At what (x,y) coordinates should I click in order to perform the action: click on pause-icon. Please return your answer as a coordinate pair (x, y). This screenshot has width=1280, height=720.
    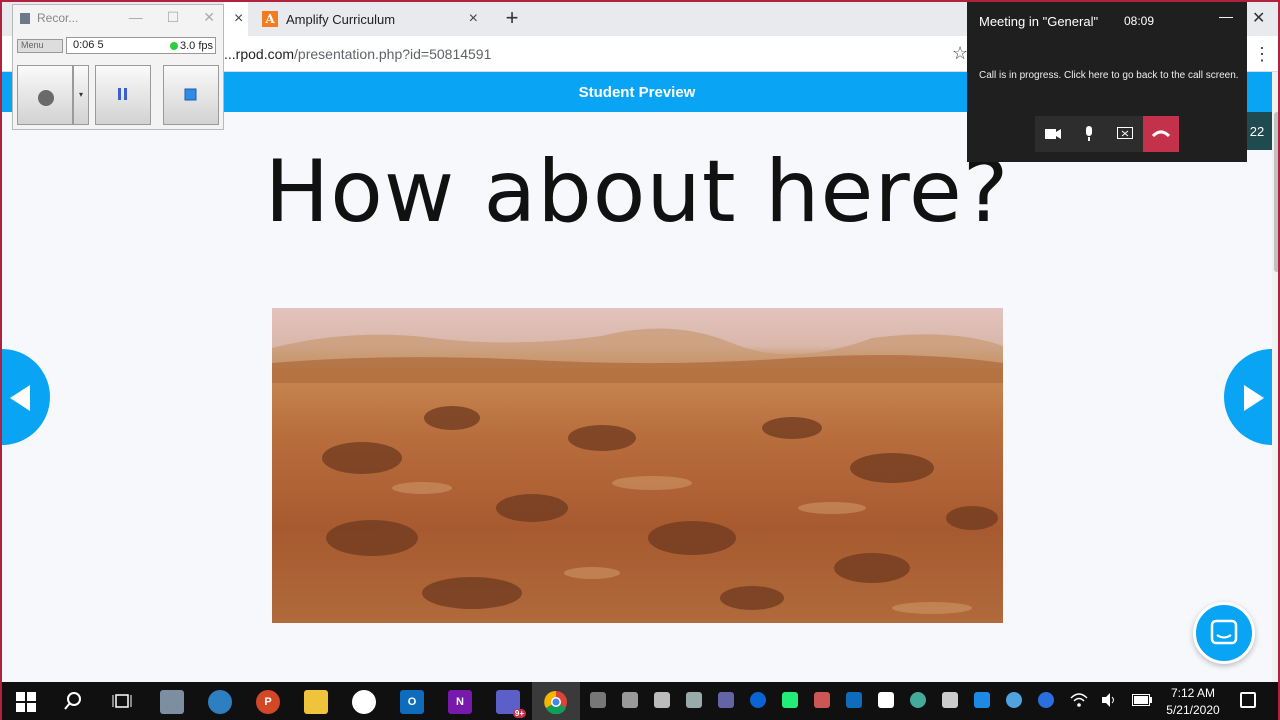
    Looking at the image, I should click on (122, 94).